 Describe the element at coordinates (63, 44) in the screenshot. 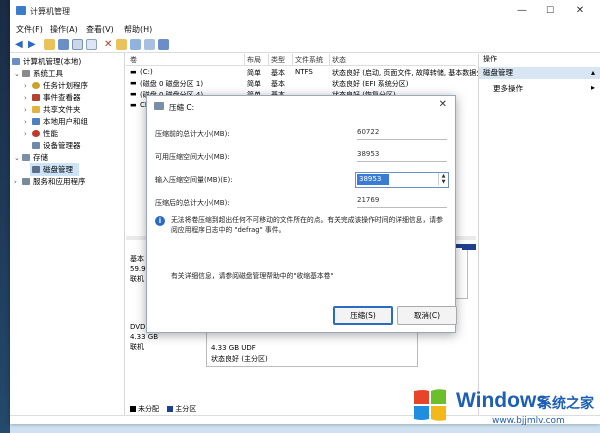

I see `console-tree-icon` at that location.